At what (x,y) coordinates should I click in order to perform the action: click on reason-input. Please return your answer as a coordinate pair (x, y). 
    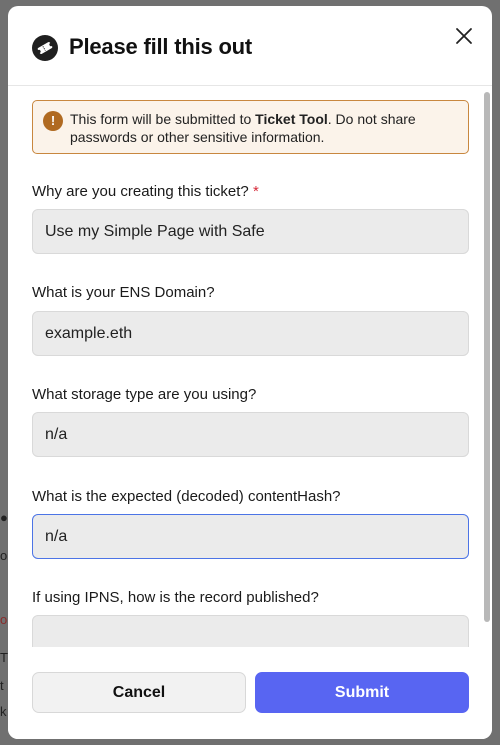
    Looking at the image, I should click on (250, 231).